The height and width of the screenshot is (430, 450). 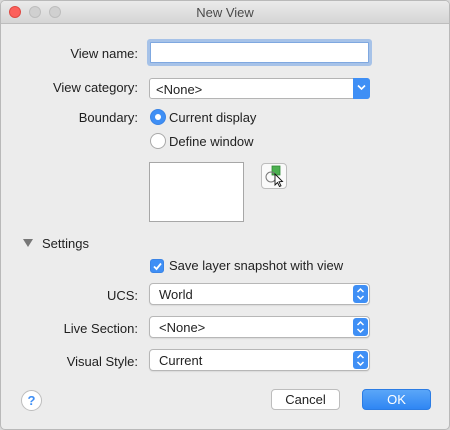 I want to click on cancel-button: Cancel, so click(x=305, y=399).